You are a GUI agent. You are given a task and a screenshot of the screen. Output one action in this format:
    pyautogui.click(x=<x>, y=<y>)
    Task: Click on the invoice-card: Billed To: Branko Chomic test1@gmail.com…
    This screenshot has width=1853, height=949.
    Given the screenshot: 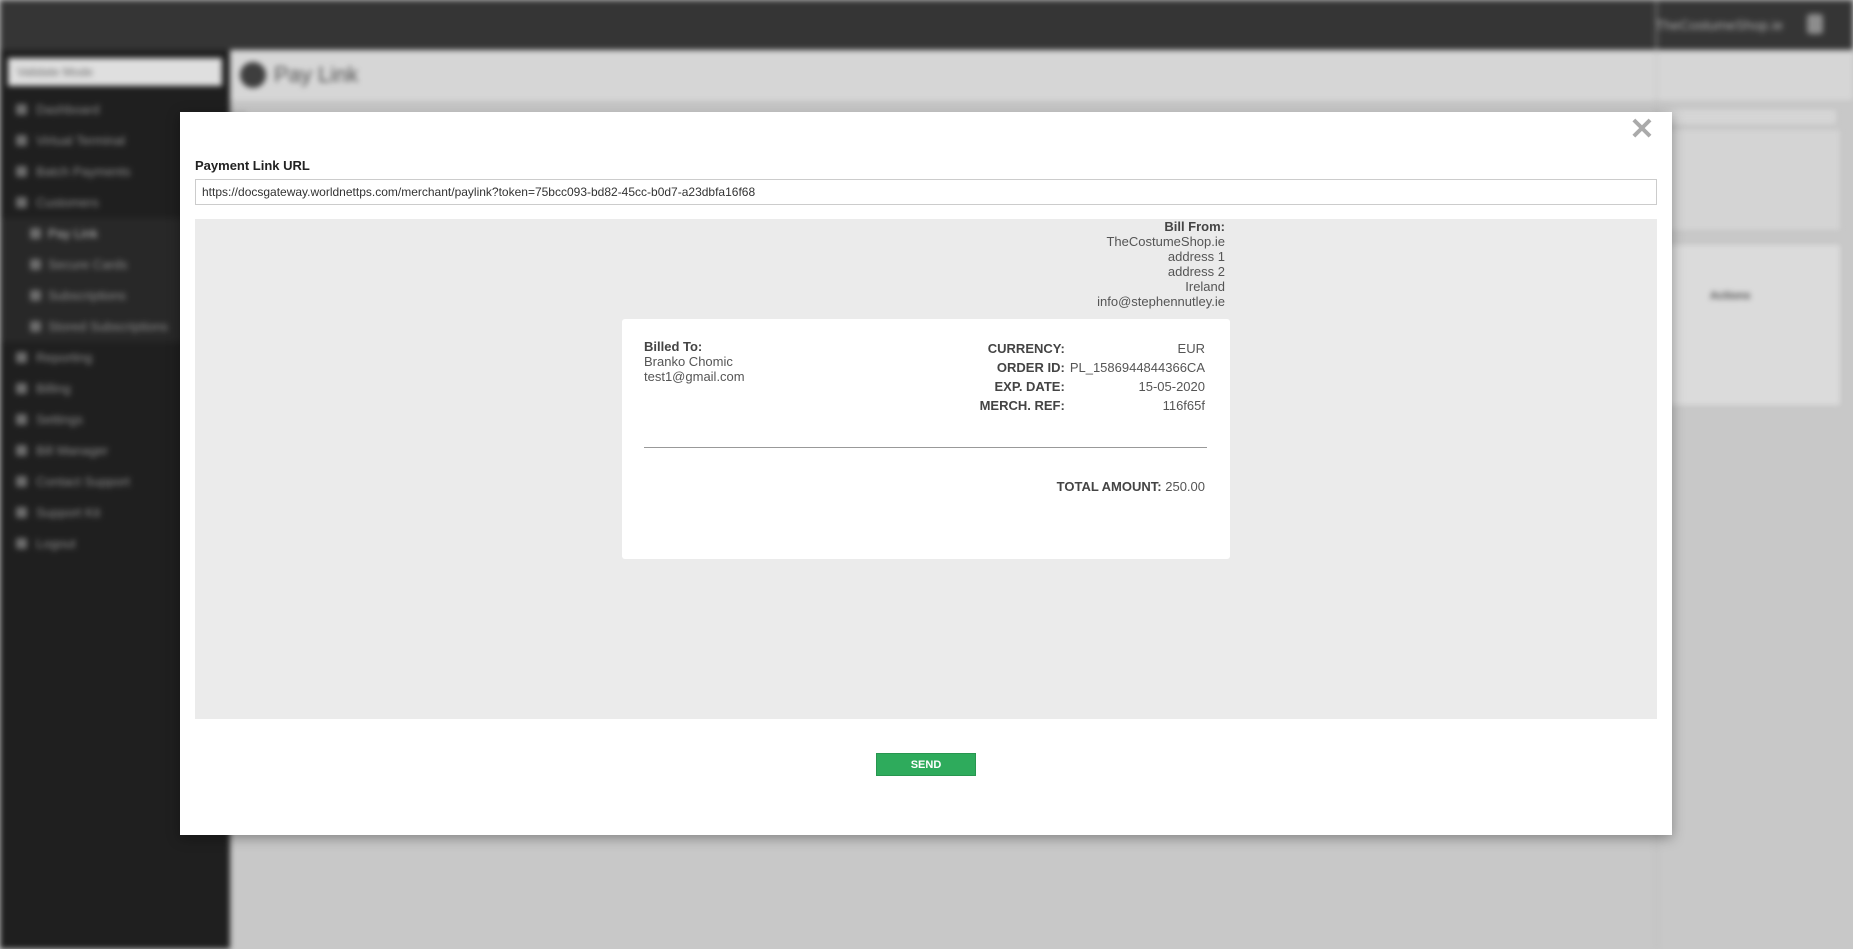 What is the action you would take?
    pyautogui.click(x=926, y=439)
    